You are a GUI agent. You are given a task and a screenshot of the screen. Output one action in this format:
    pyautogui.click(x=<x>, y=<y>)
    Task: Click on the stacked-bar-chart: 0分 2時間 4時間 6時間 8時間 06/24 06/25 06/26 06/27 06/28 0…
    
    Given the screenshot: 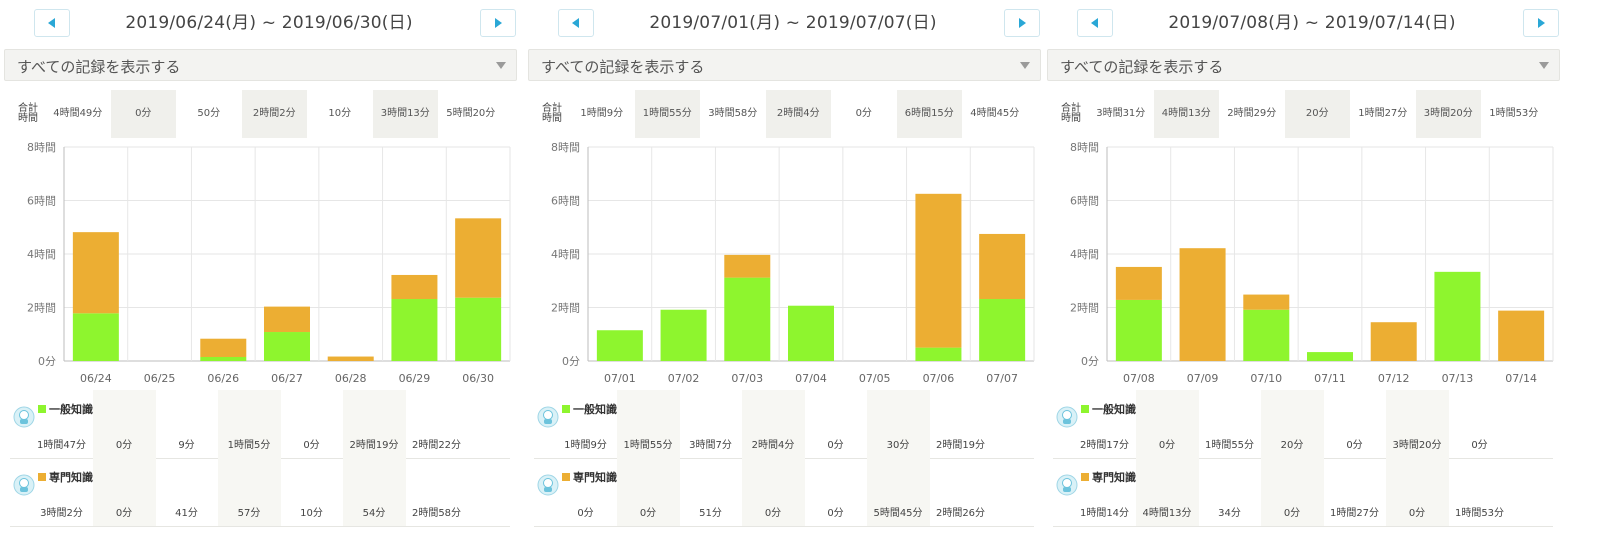 What is the action you would take?
    pyautogui.click(x=269, y=263)
    